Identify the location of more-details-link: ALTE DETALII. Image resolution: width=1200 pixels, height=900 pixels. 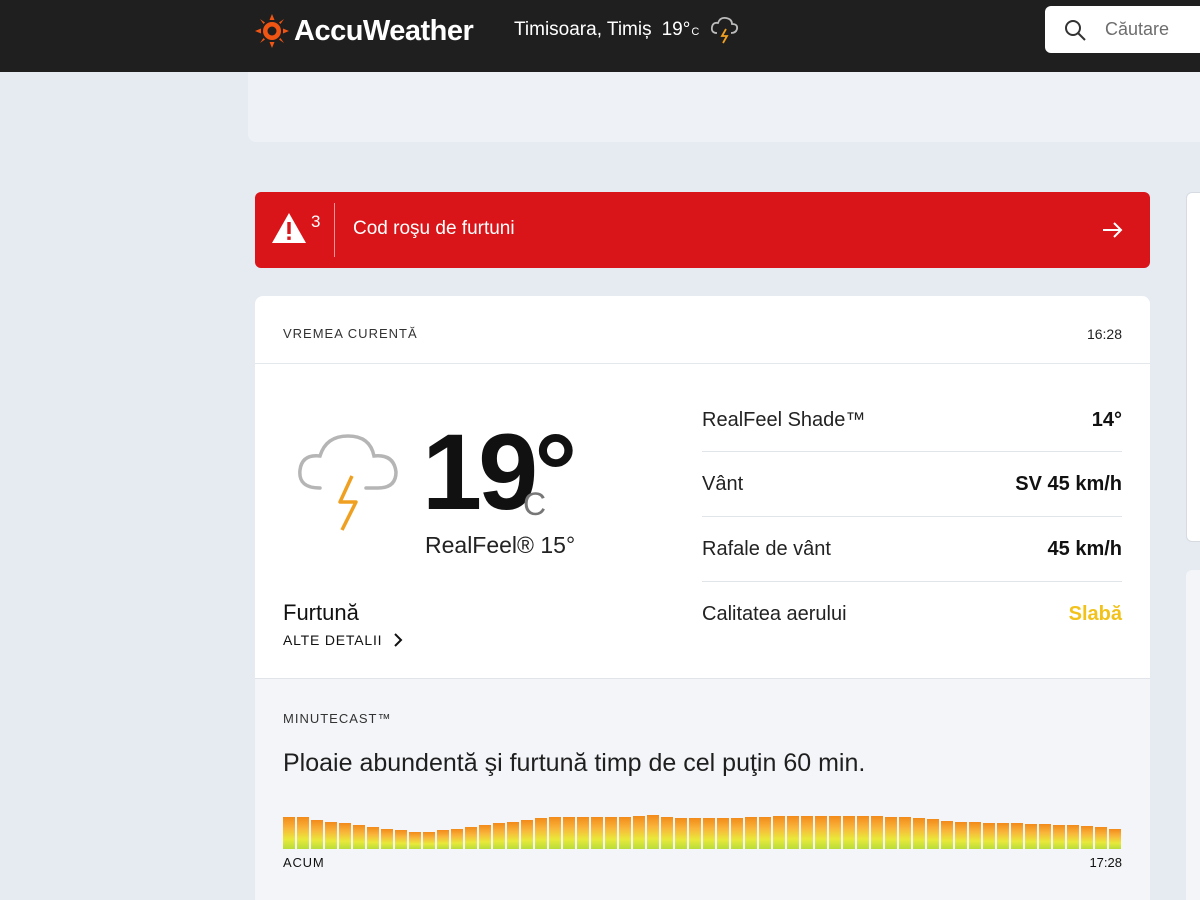
(343, 640).